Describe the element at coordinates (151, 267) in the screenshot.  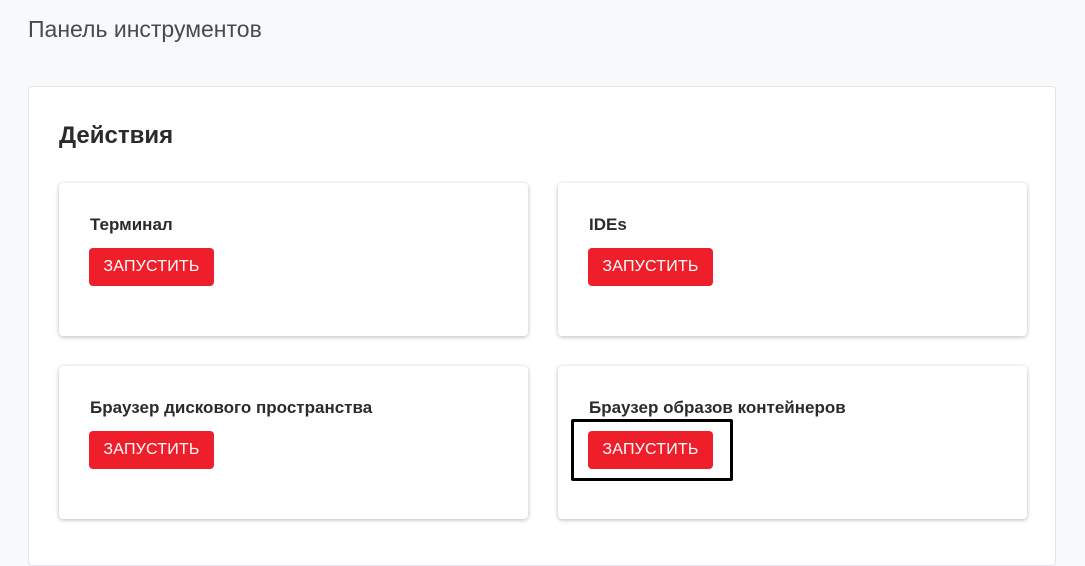
I see `launch-terminal-button: ЗАПУСТИТЬ` at that location.